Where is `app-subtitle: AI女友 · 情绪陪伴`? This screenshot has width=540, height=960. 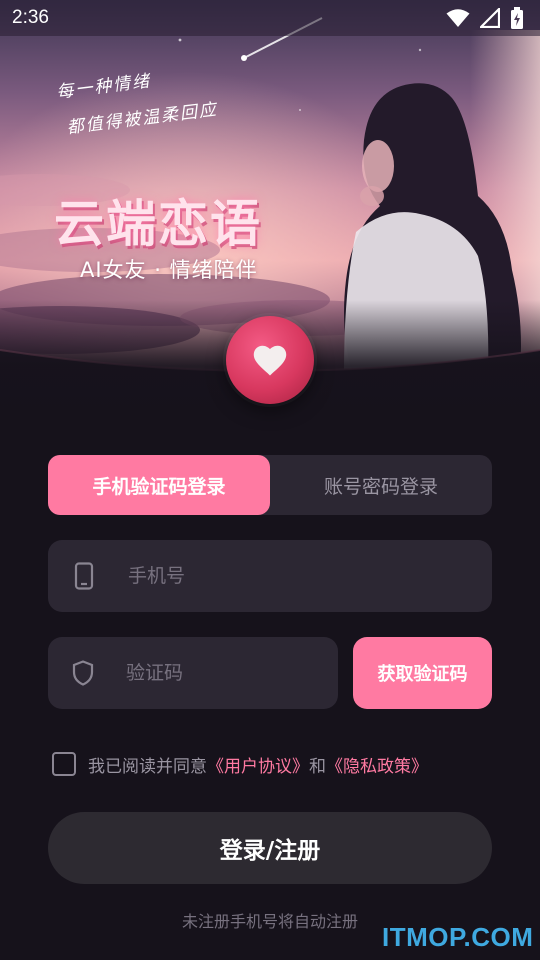 app-subtitle: AI女友 · 情绪陪伴 is located at coordinates (169, 270).